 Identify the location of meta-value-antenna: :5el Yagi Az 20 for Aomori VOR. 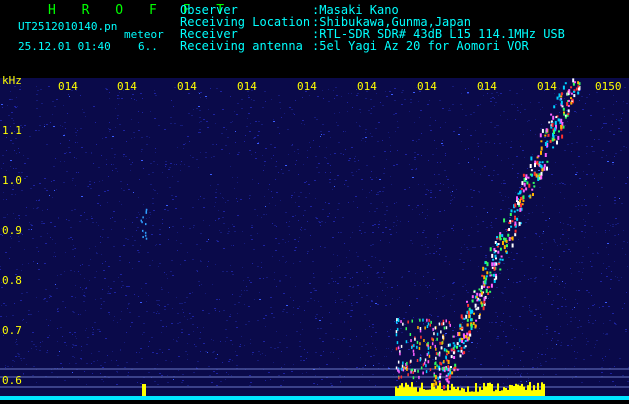
(420, 46).